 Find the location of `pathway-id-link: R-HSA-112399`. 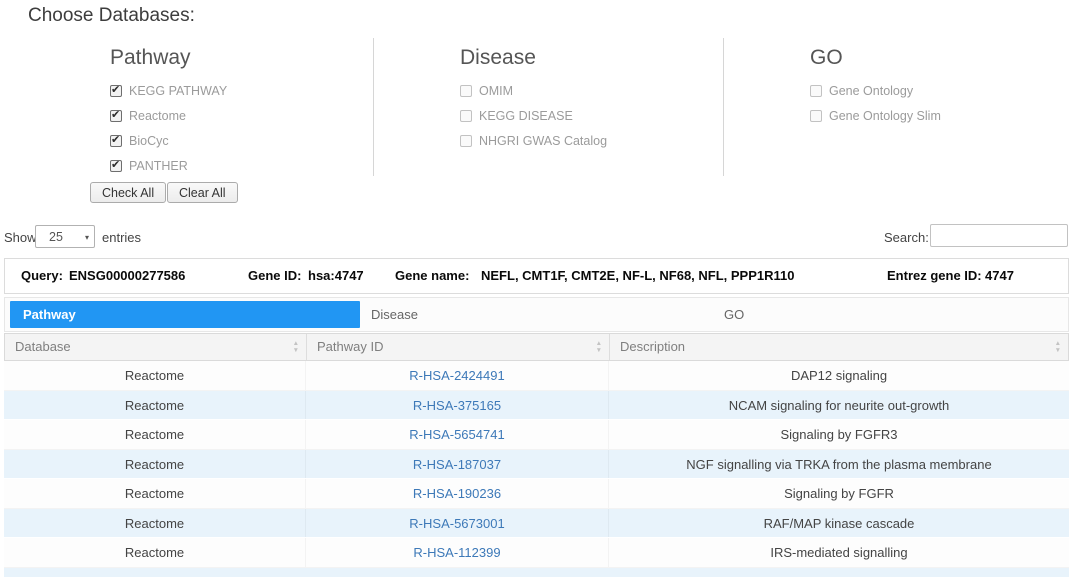

pathway-id-link: R-HSA-112399 is located at coordinates (456, 552).